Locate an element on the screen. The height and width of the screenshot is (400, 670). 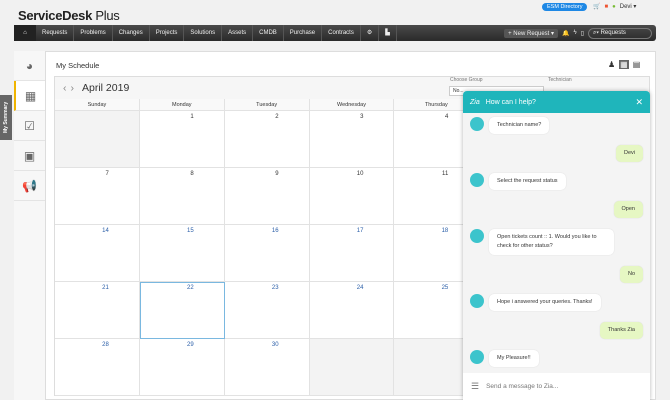
calendar-day-cell: 16 is located at coordinates (267, 253).